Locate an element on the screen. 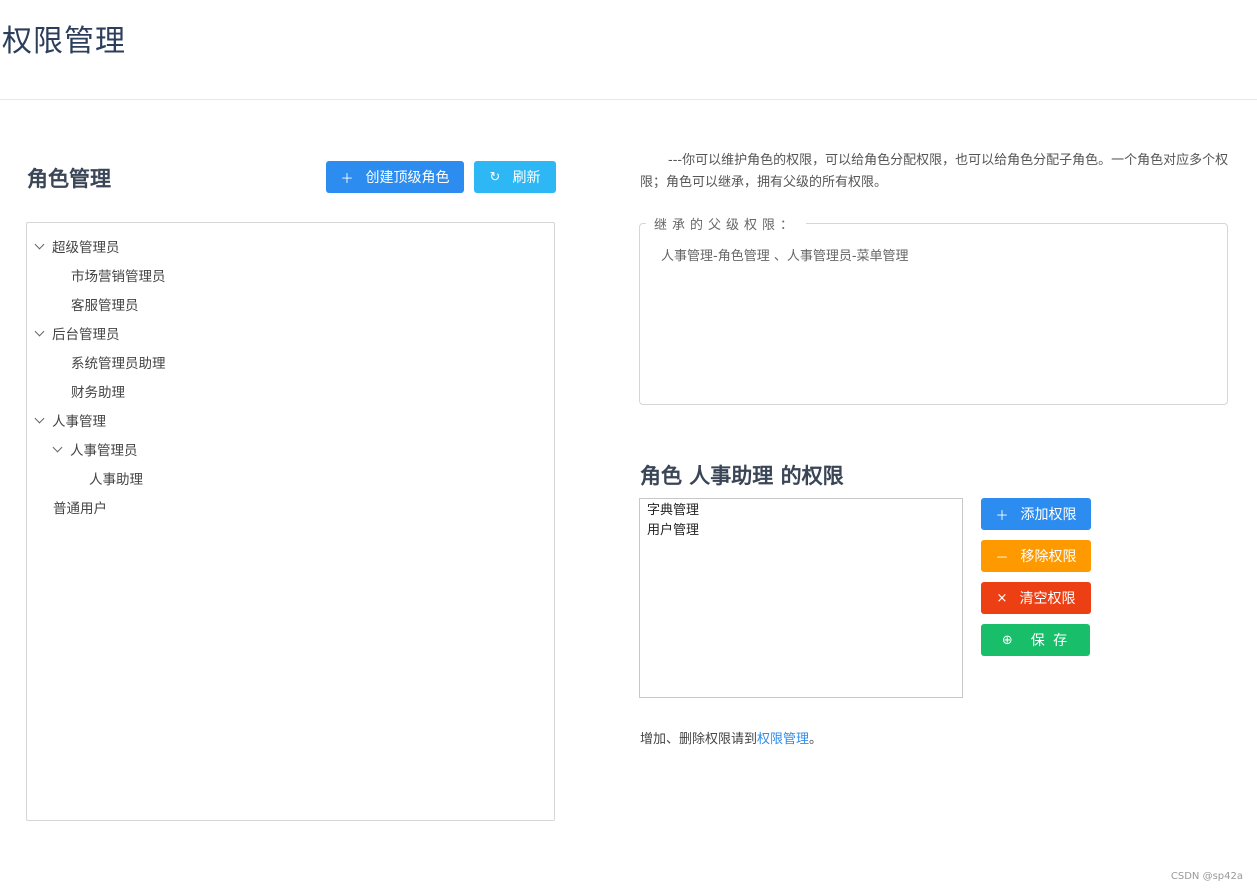 This screenshot has width=1257, height=890. minus-icon: － is located at coordinates (1002, 558).